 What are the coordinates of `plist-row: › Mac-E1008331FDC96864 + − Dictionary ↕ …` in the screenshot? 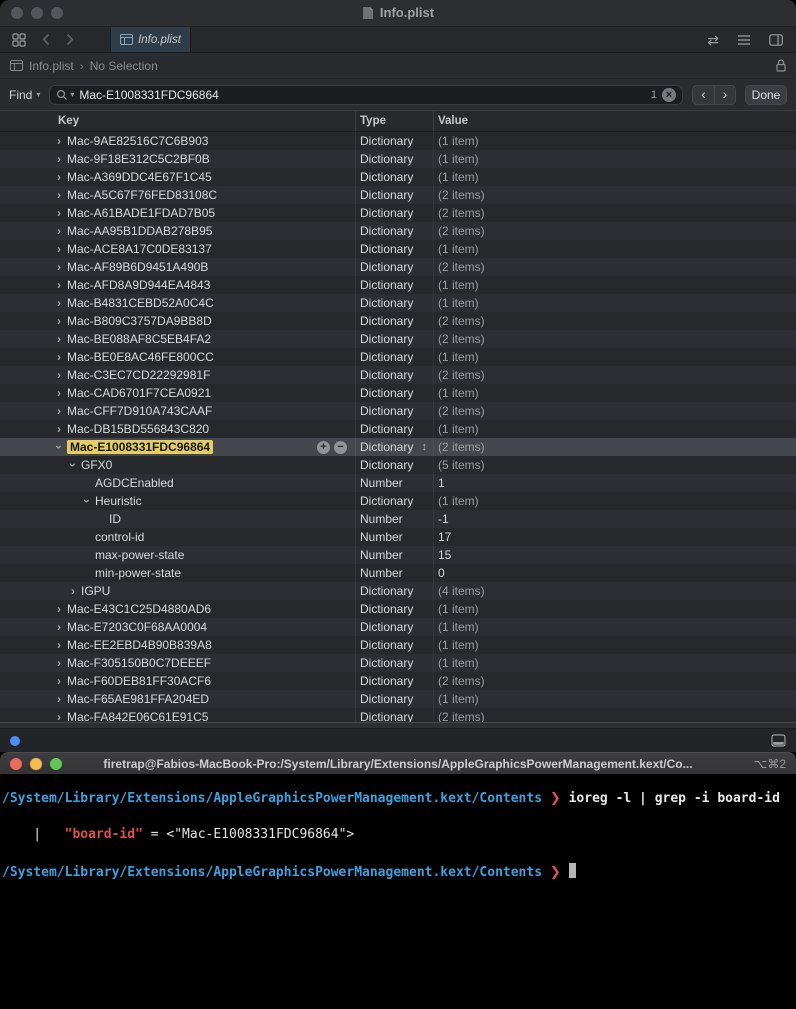 It's located at (398, 447).